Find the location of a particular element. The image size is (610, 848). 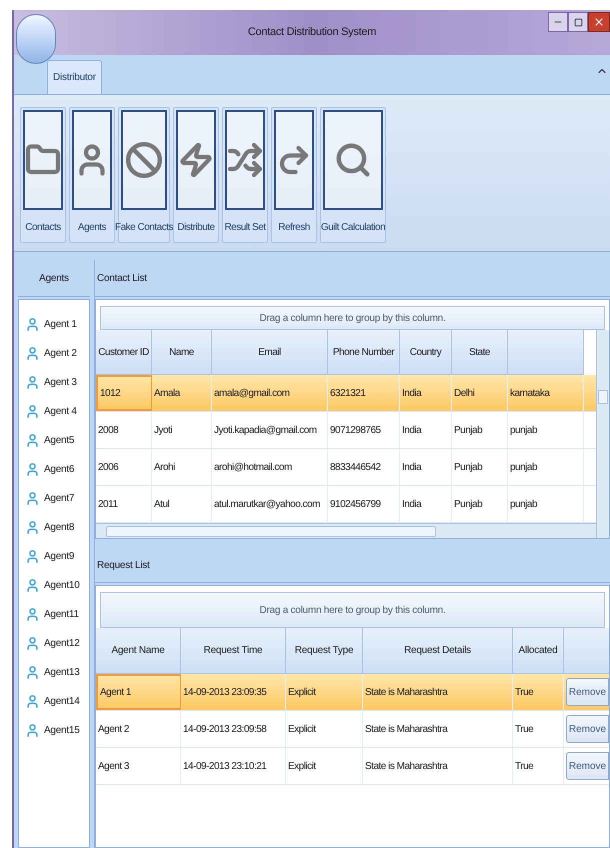

agent-item: Agent9 is located at coordinates (59, 556).